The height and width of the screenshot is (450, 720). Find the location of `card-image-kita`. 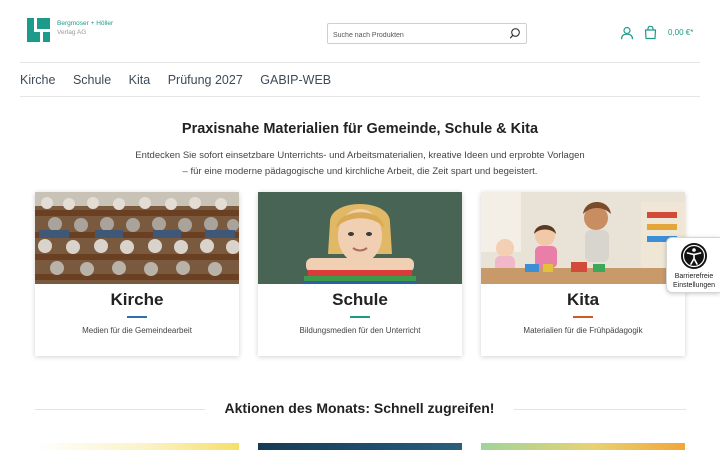

card-image-kita is located at coordinates (583, 238).